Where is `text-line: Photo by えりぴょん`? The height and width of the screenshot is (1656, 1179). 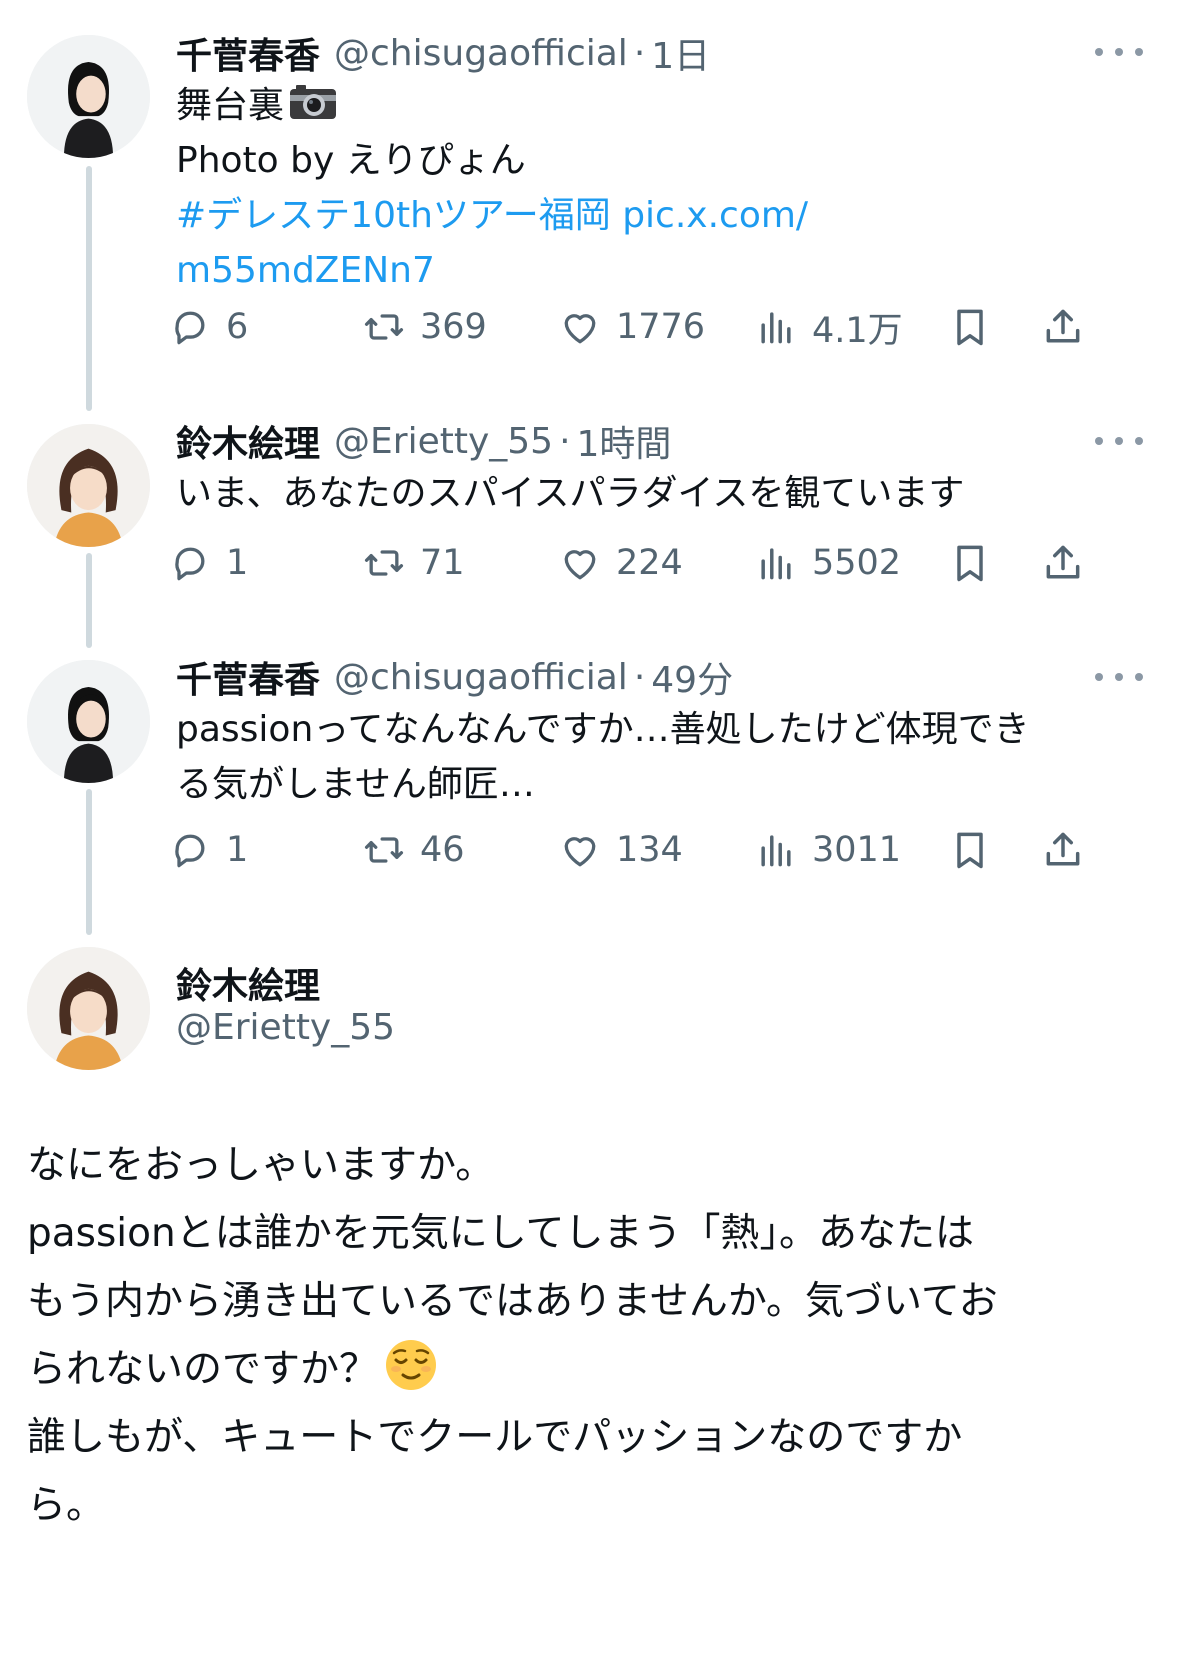 text-line: Photo by えりぴょん is located at coordinates (351, 160).